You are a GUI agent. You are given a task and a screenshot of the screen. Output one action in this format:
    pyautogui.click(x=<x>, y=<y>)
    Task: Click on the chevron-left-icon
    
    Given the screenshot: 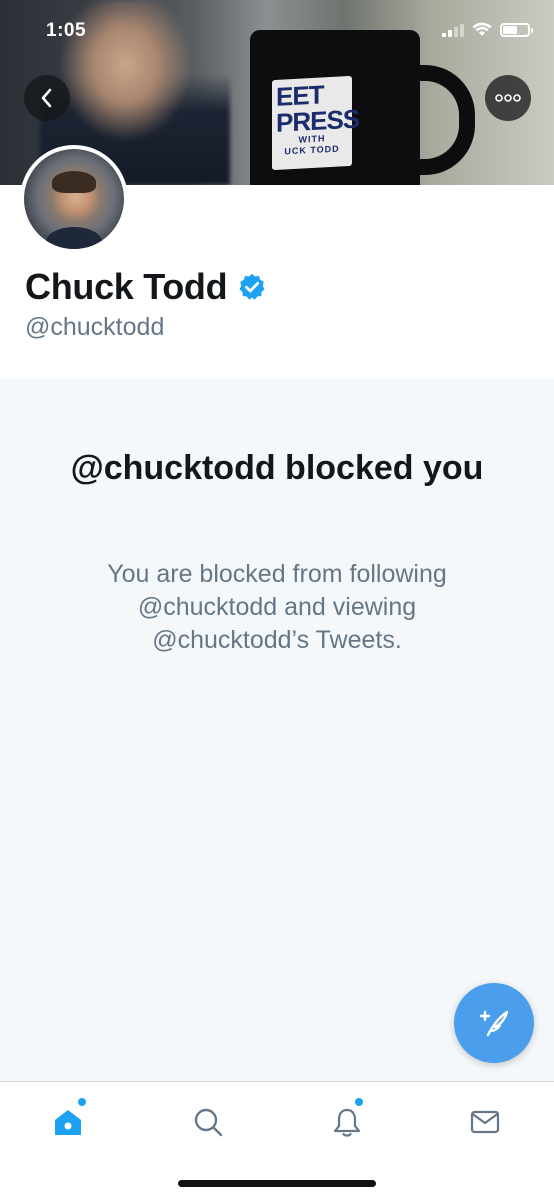 What is the action you would take?
    pyautogui.click(x=46, y=98)
    